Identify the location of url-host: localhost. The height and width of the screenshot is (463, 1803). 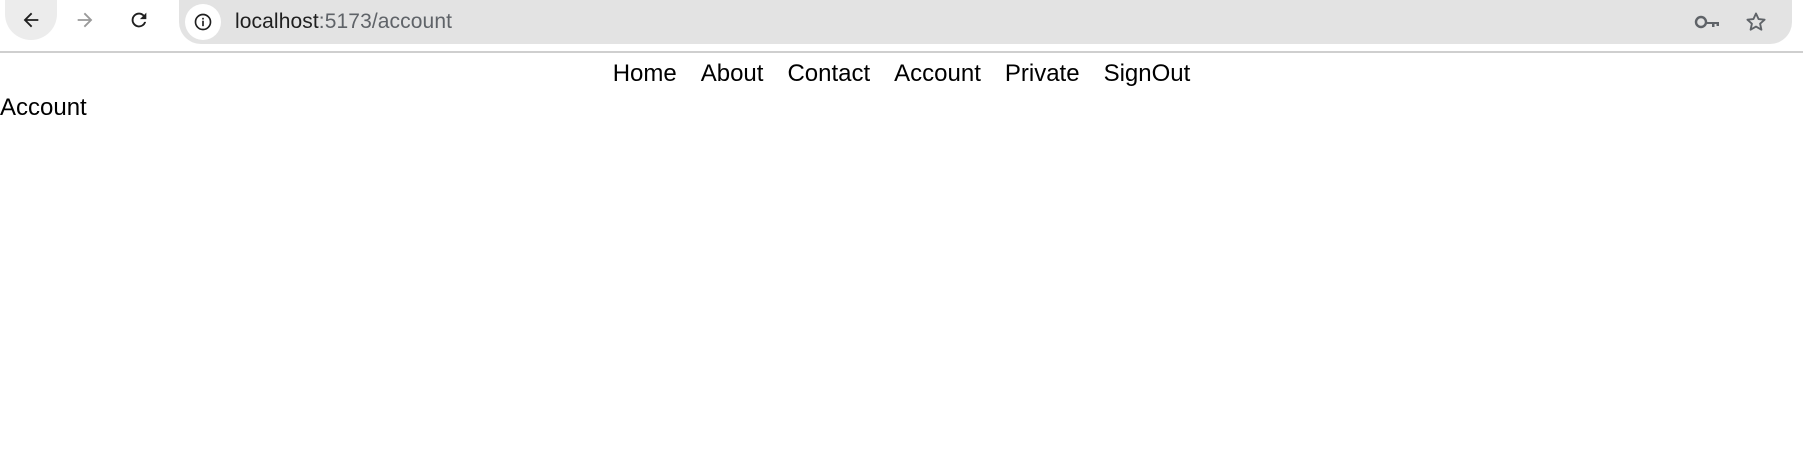
(277, 21).